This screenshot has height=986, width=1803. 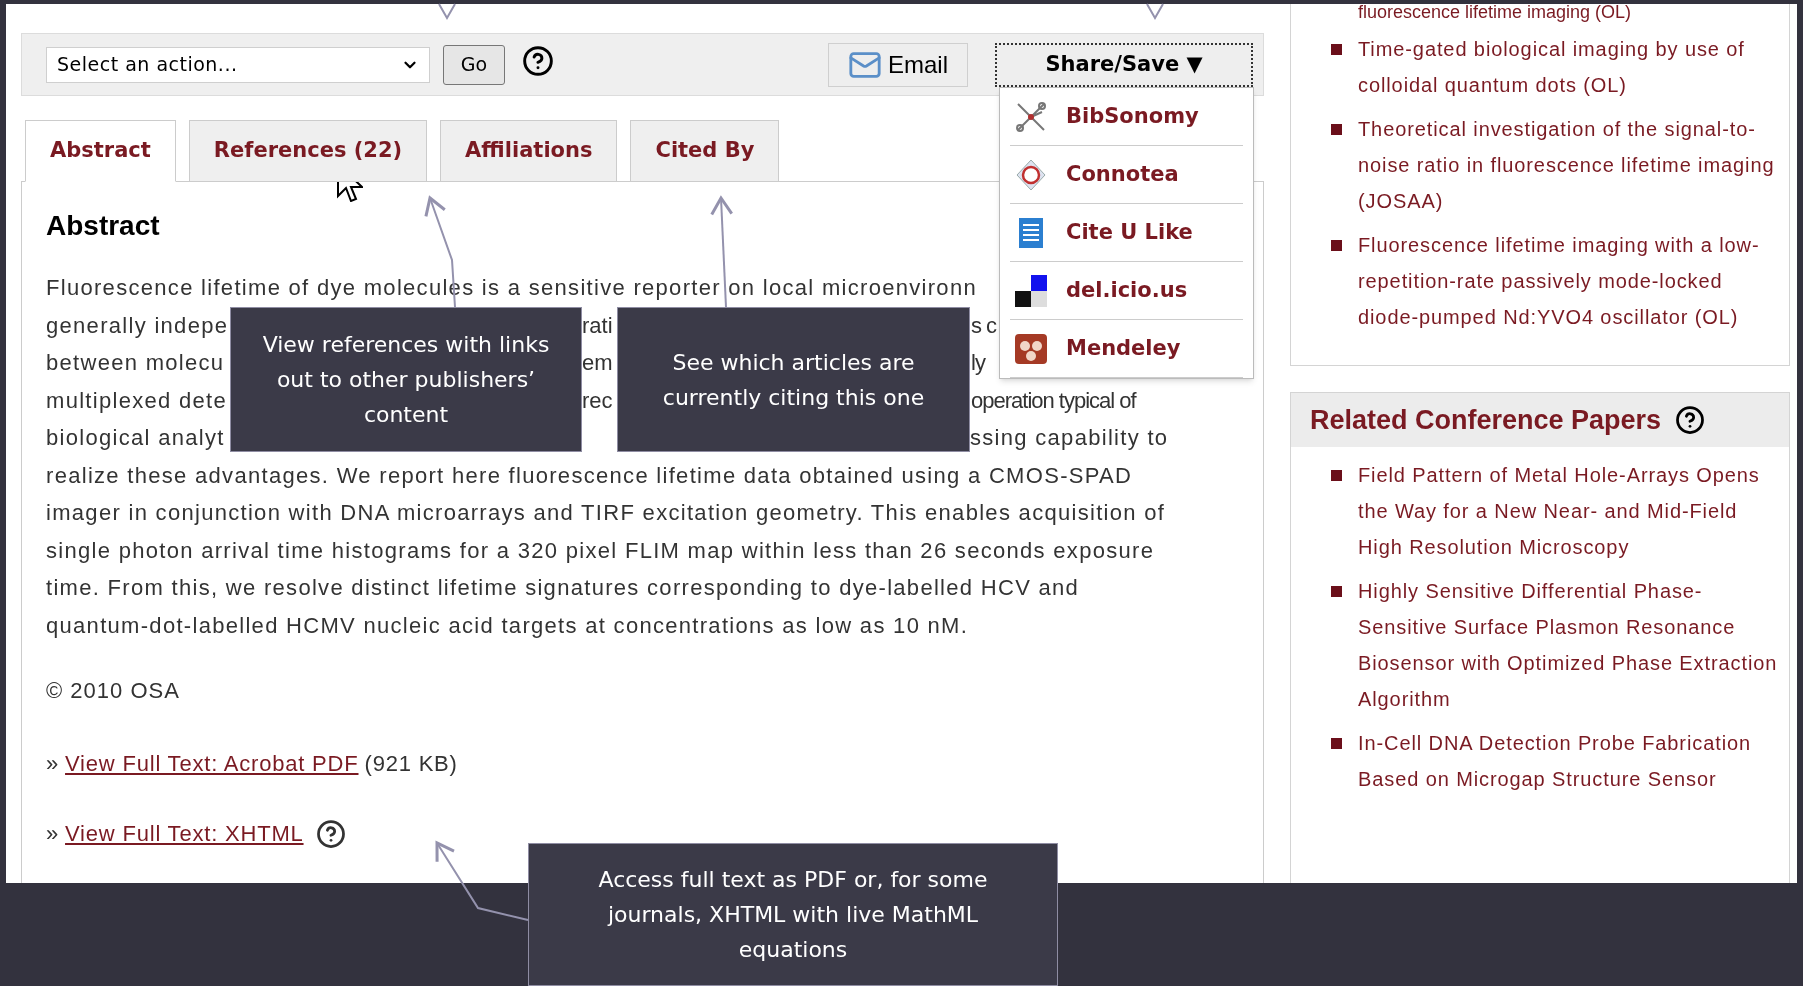 What do you see at coordinates (113, 691) in the screenshot?
I see `copyright-text: © 2010 OSA` at bounding box center [113, 691].